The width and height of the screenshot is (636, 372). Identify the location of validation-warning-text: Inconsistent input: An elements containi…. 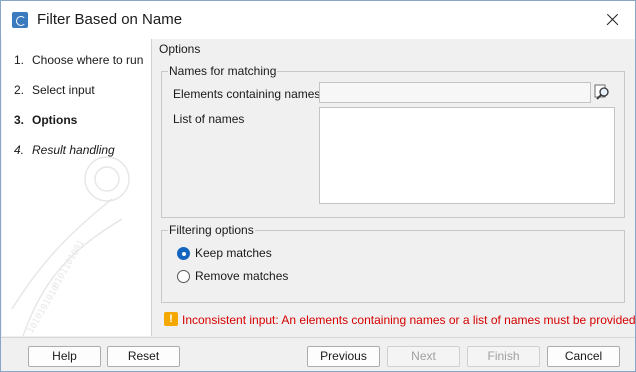
(409, 320).